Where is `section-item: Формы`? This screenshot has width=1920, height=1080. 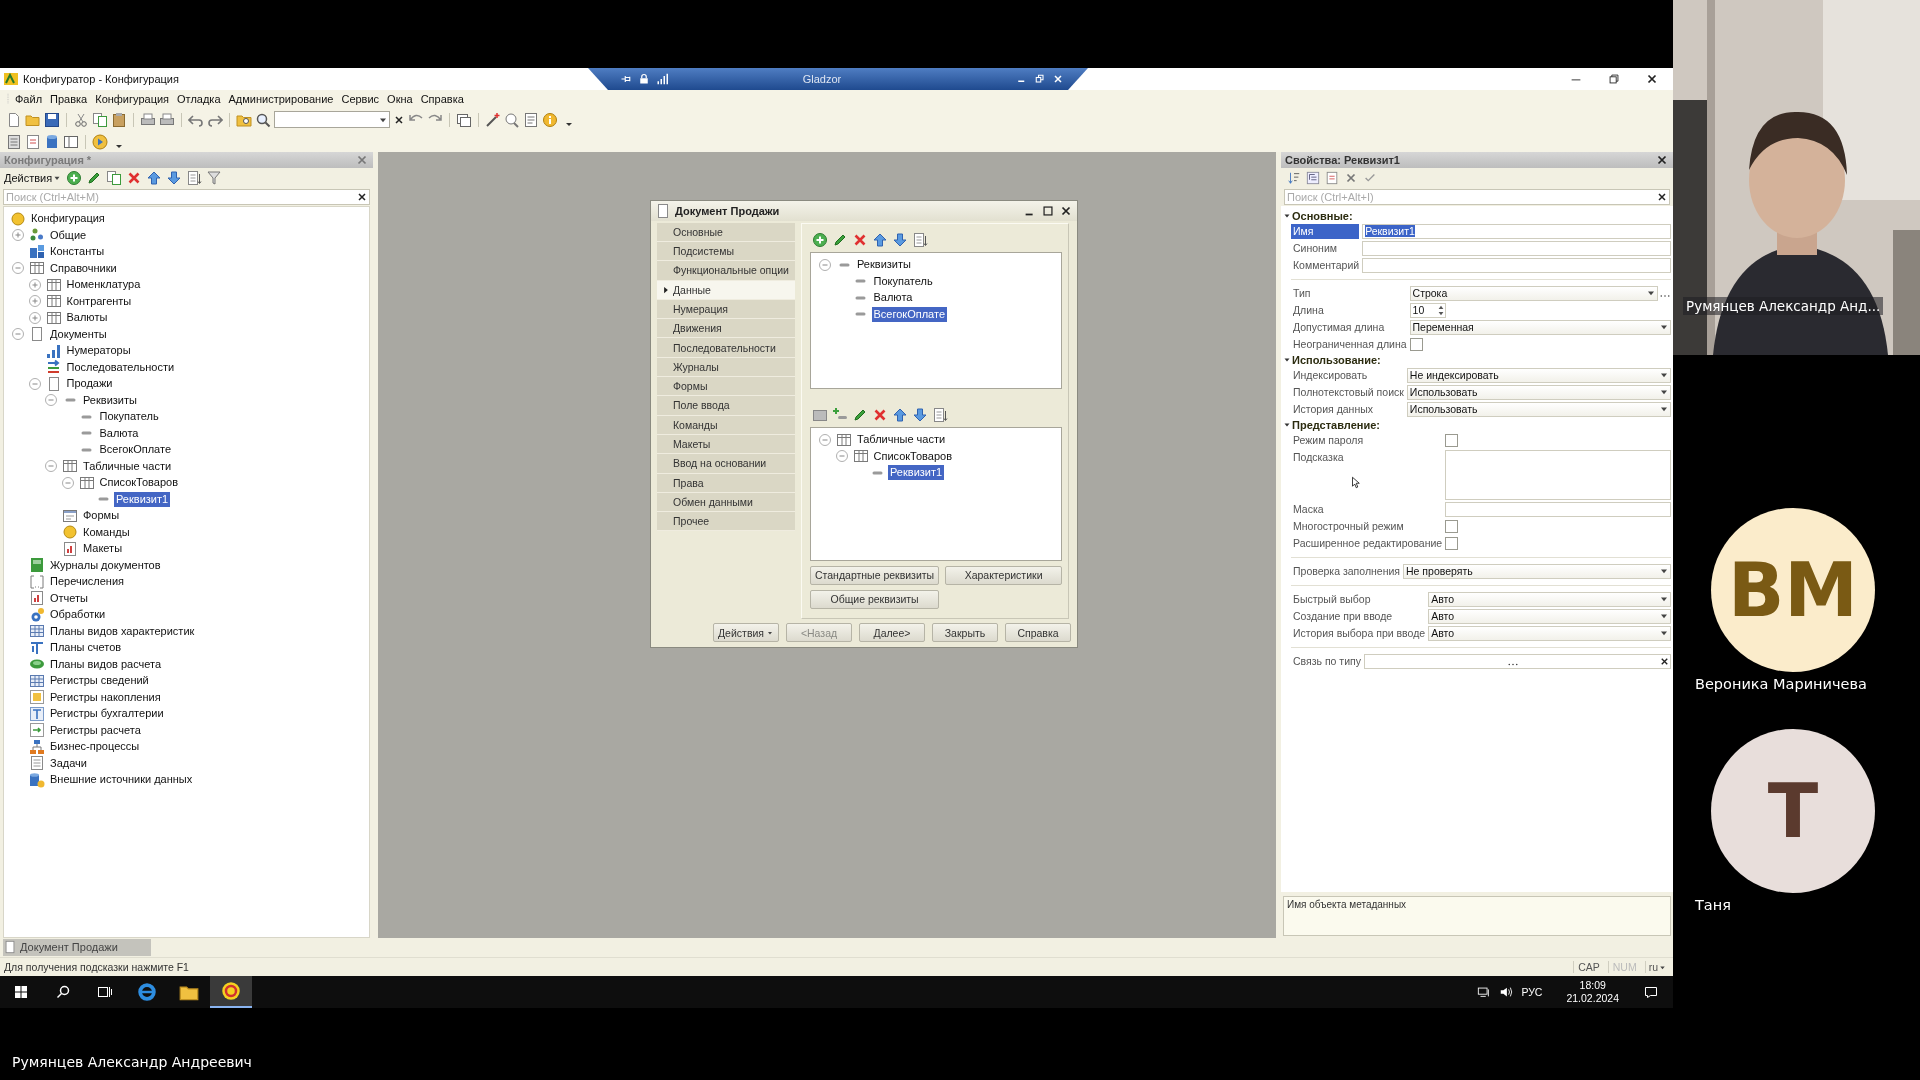 section-item: Формы is located at coordinates (726, 387).